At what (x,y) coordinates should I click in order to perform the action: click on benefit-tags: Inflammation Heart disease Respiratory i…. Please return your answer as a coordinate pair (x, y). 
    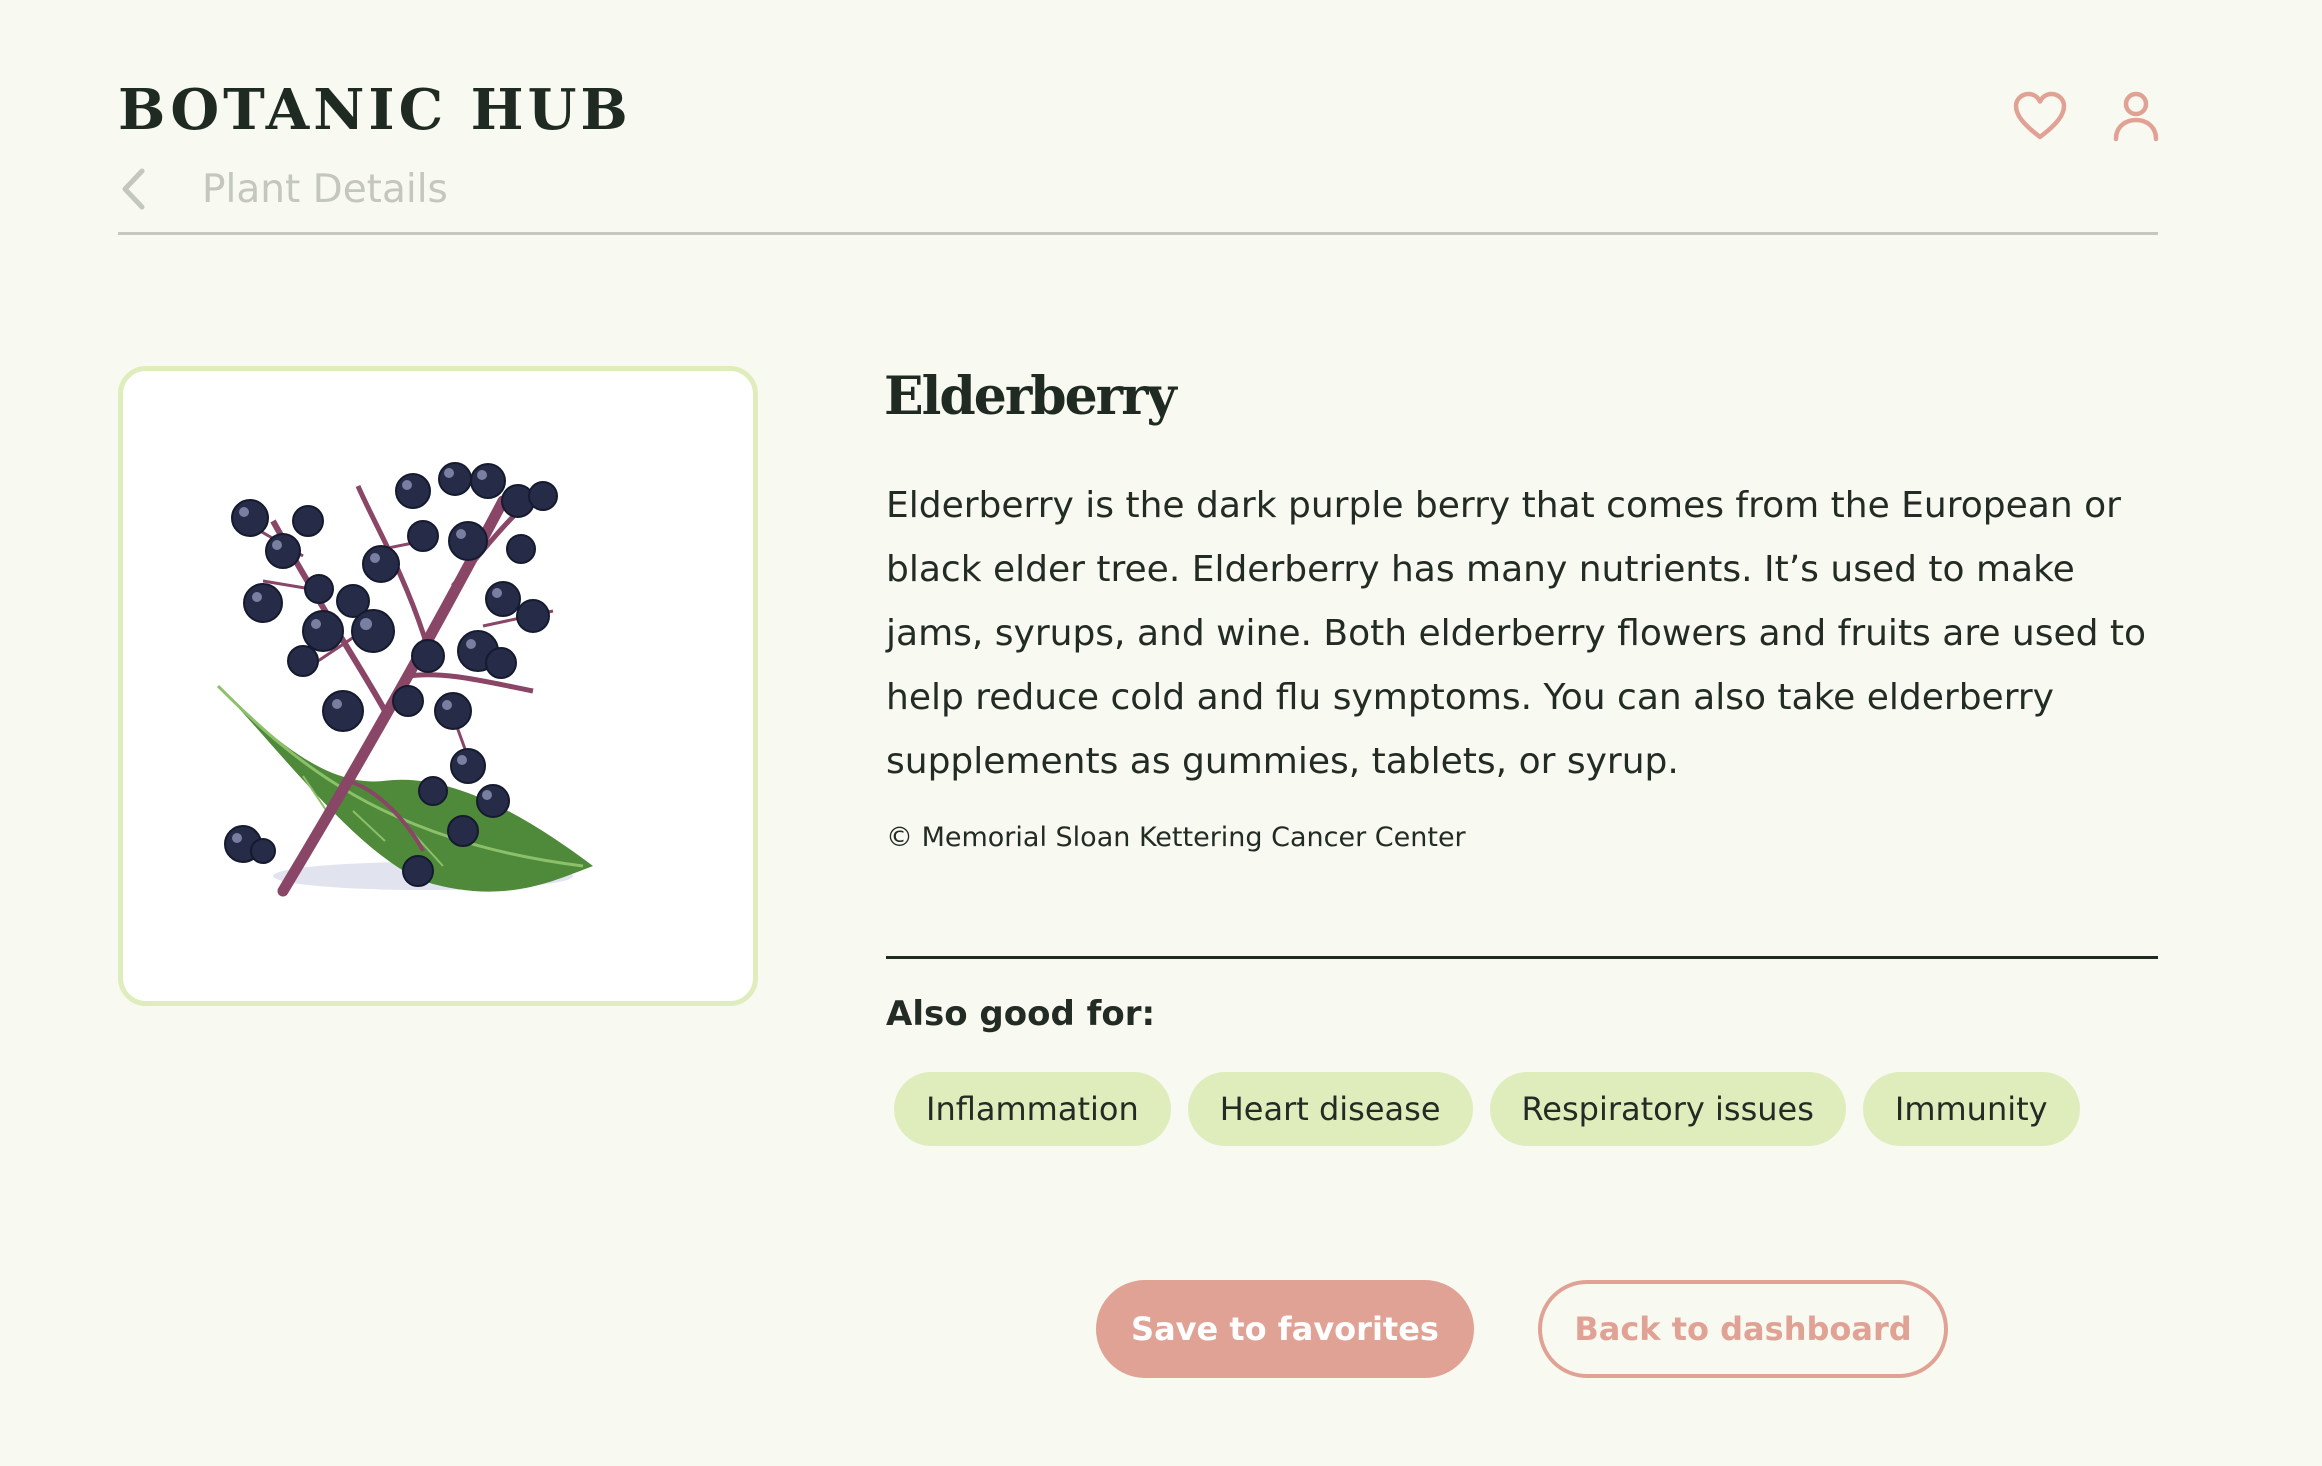
    Looking at the image, I should click on (1487, 1109).